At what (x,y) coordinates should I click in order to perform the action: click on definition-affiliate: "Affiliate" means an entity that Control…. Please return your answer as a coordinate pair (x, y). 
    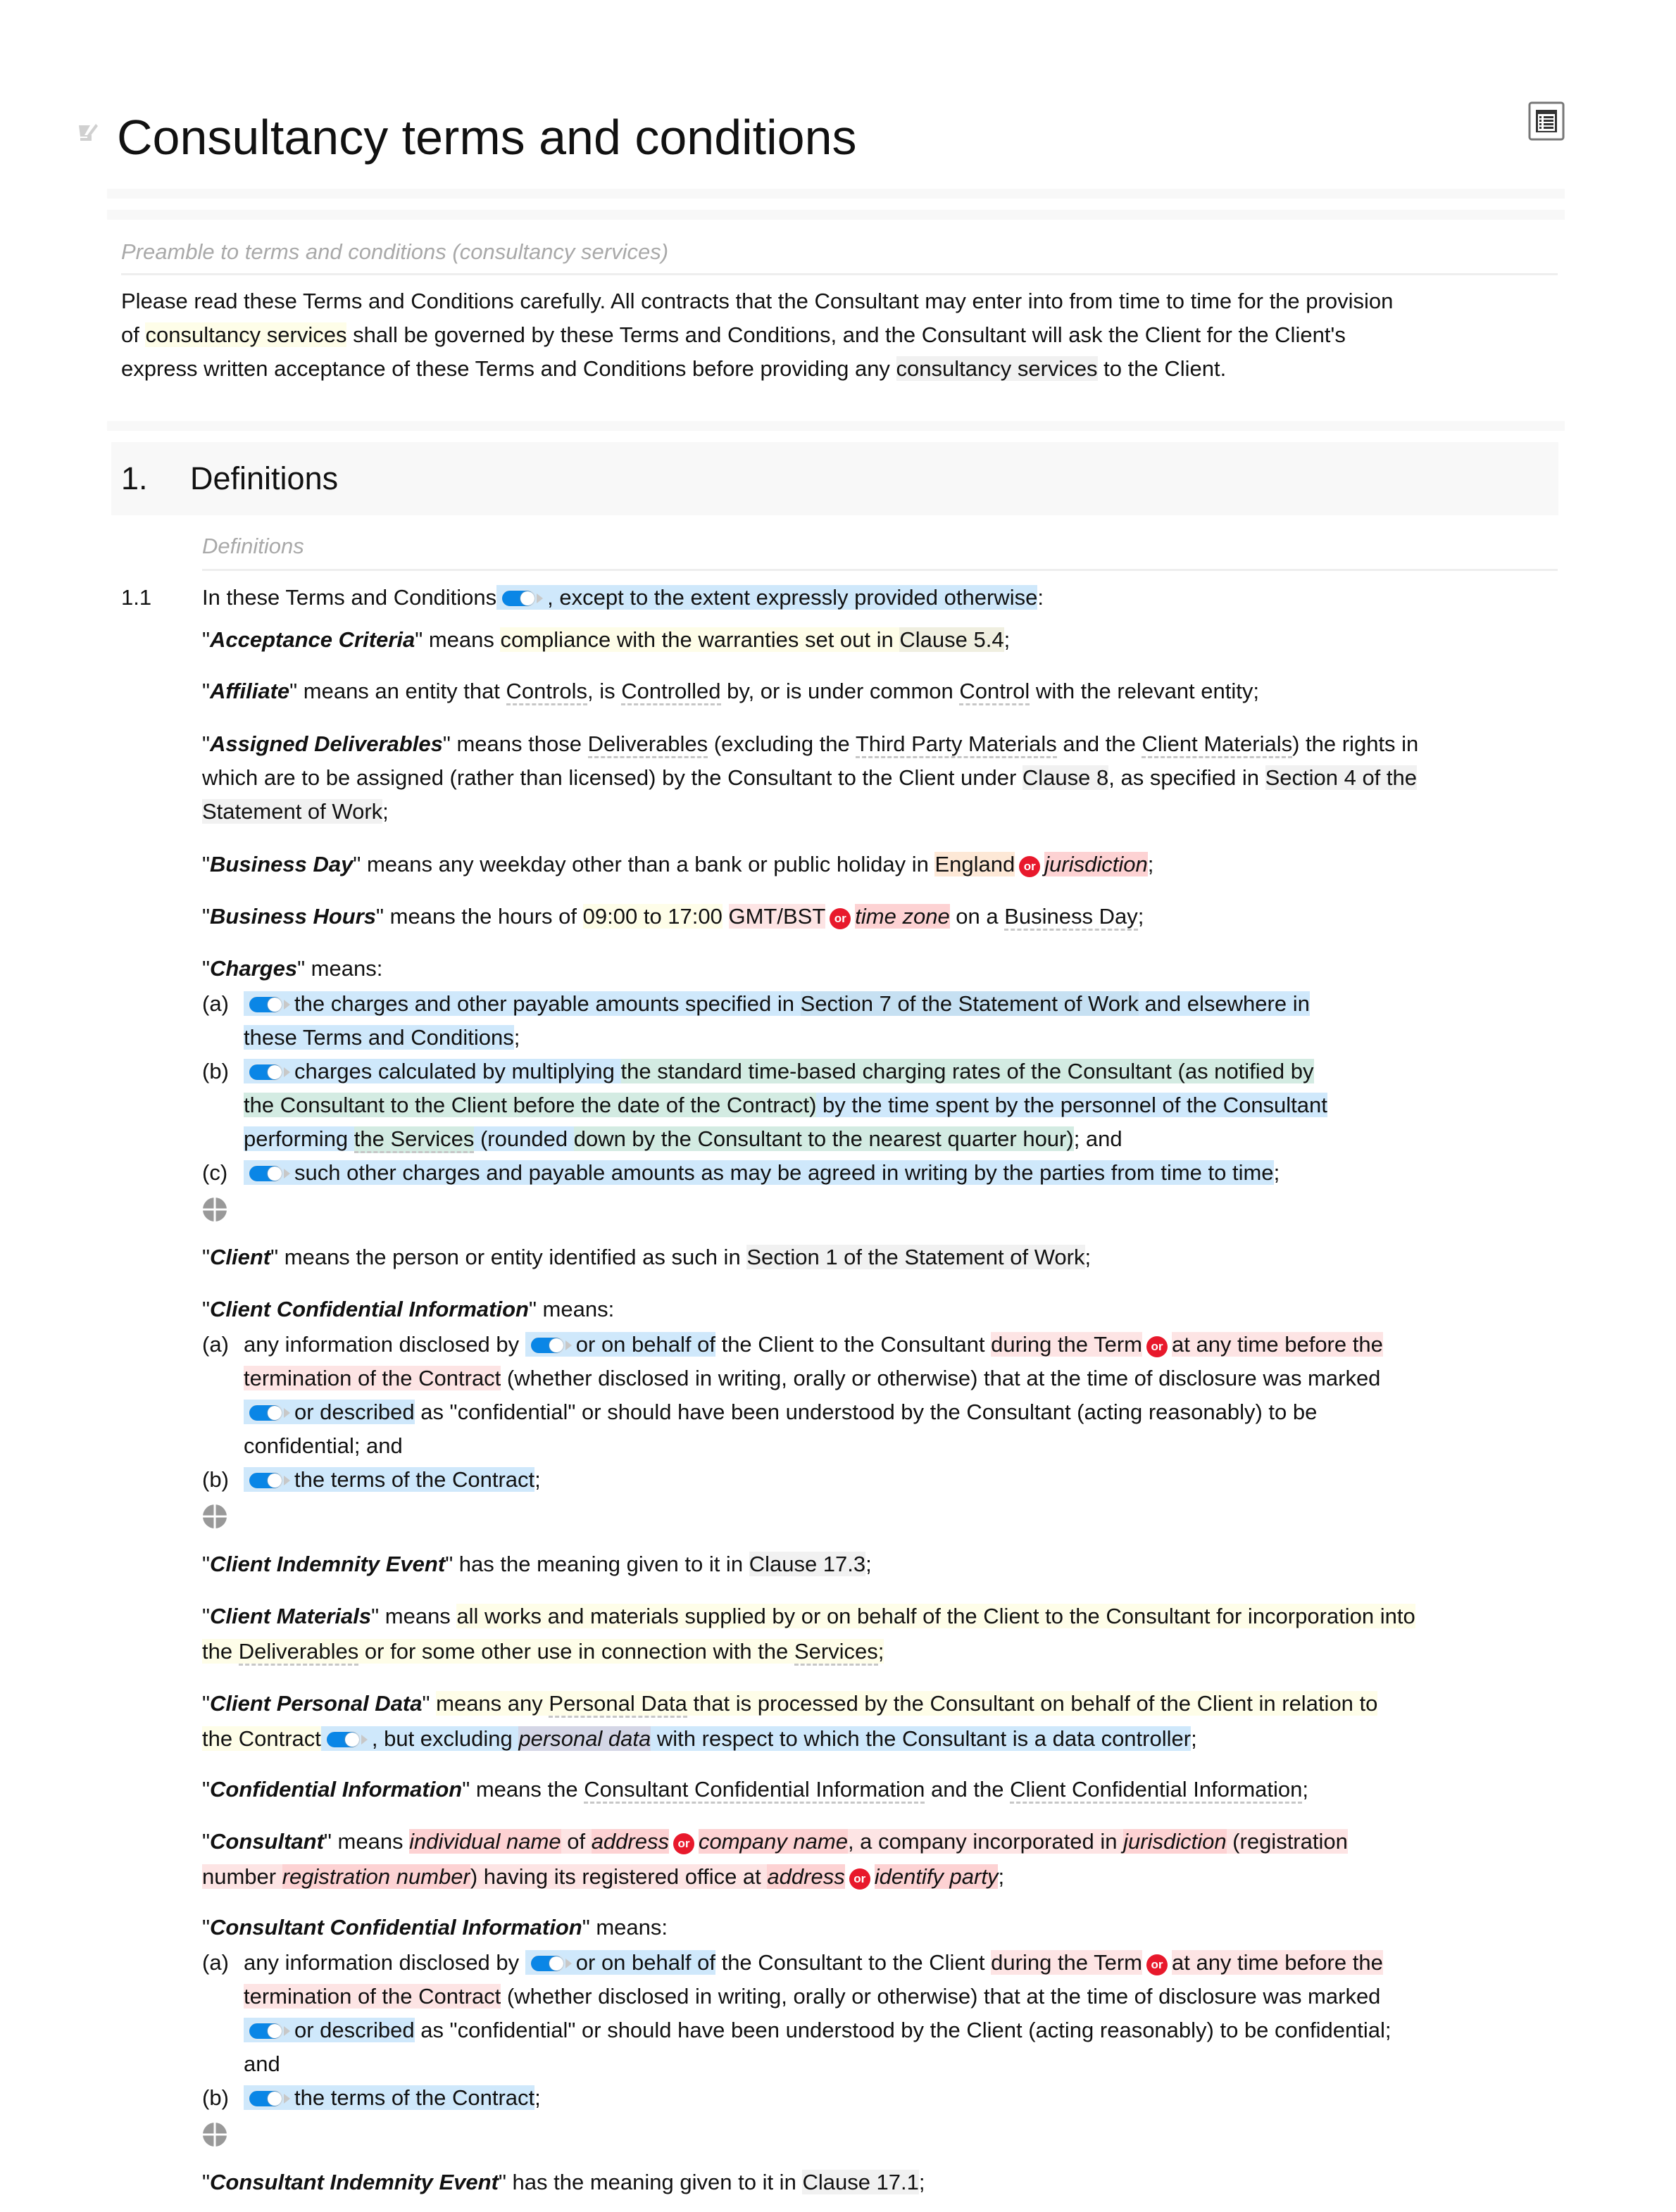
    Looking at the image, I should click on (731, 691).